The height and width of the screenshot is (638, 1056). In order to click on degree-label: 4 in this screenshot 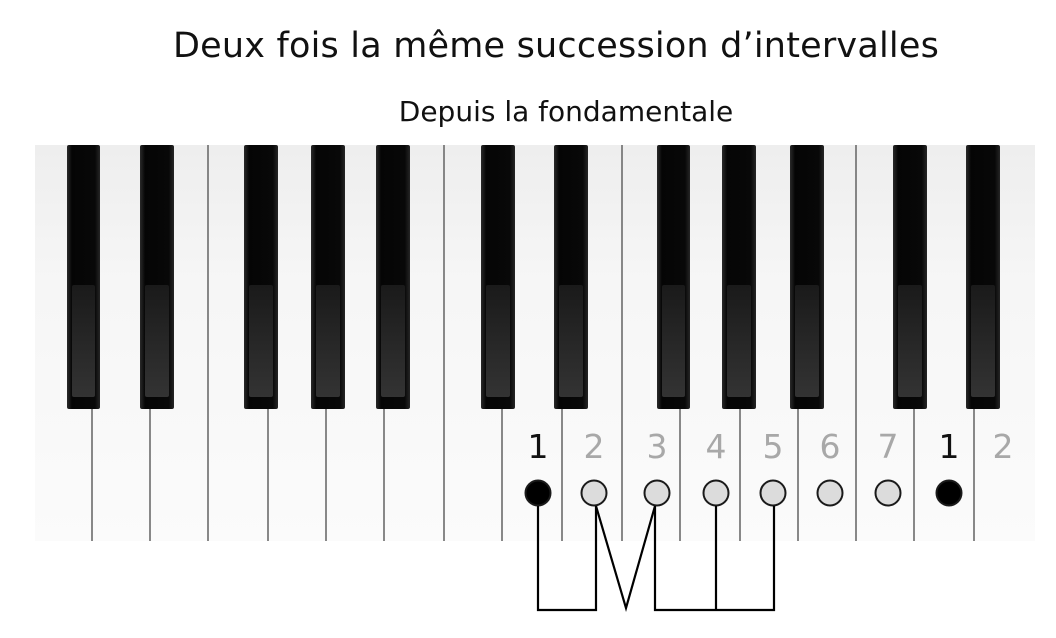, I will do `click(716, 446)`.